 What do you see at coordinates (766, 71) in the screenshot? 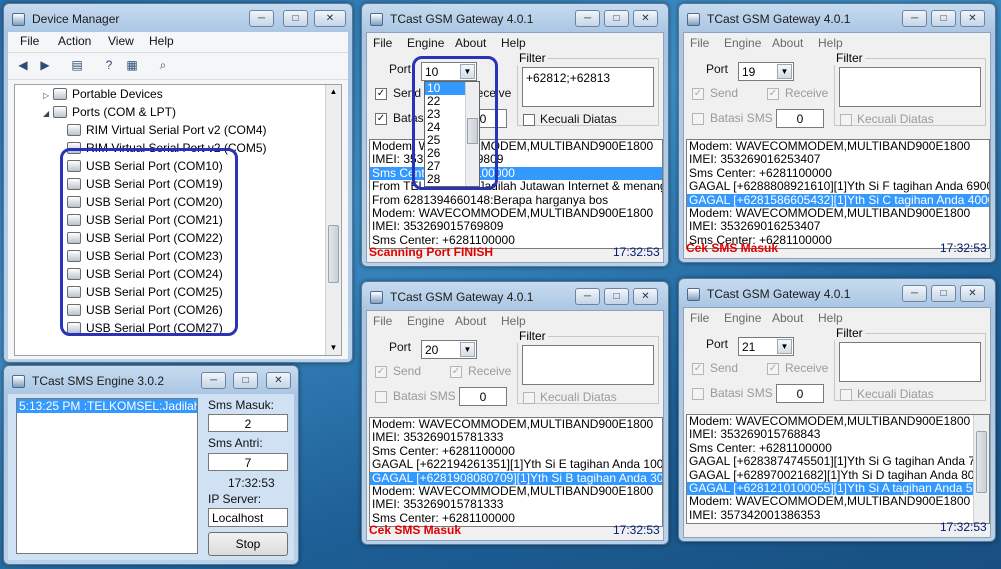
I see `port-select: 19 ▼` at bounding box center [766, 71].